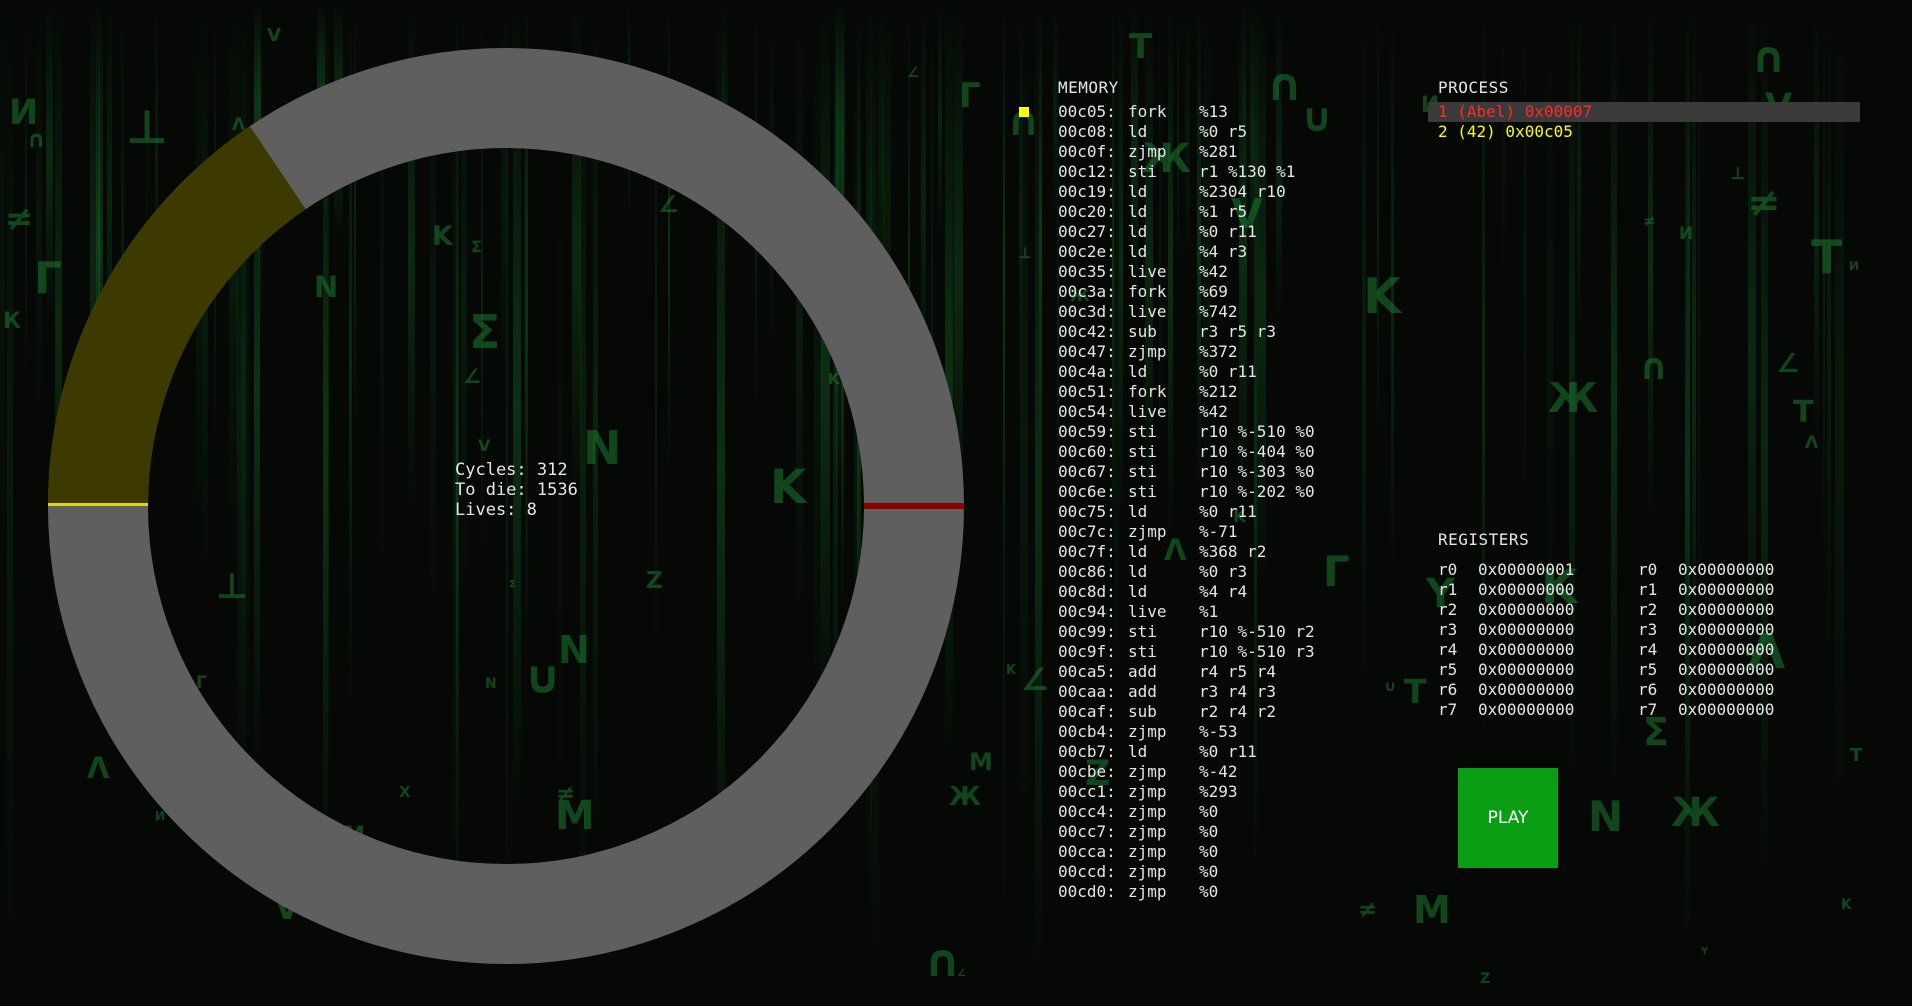  What do you see at coordinates (1705, 951) in the screenshot?
I see `matrix-glyph: Y` at bounding box center [1705, 951].